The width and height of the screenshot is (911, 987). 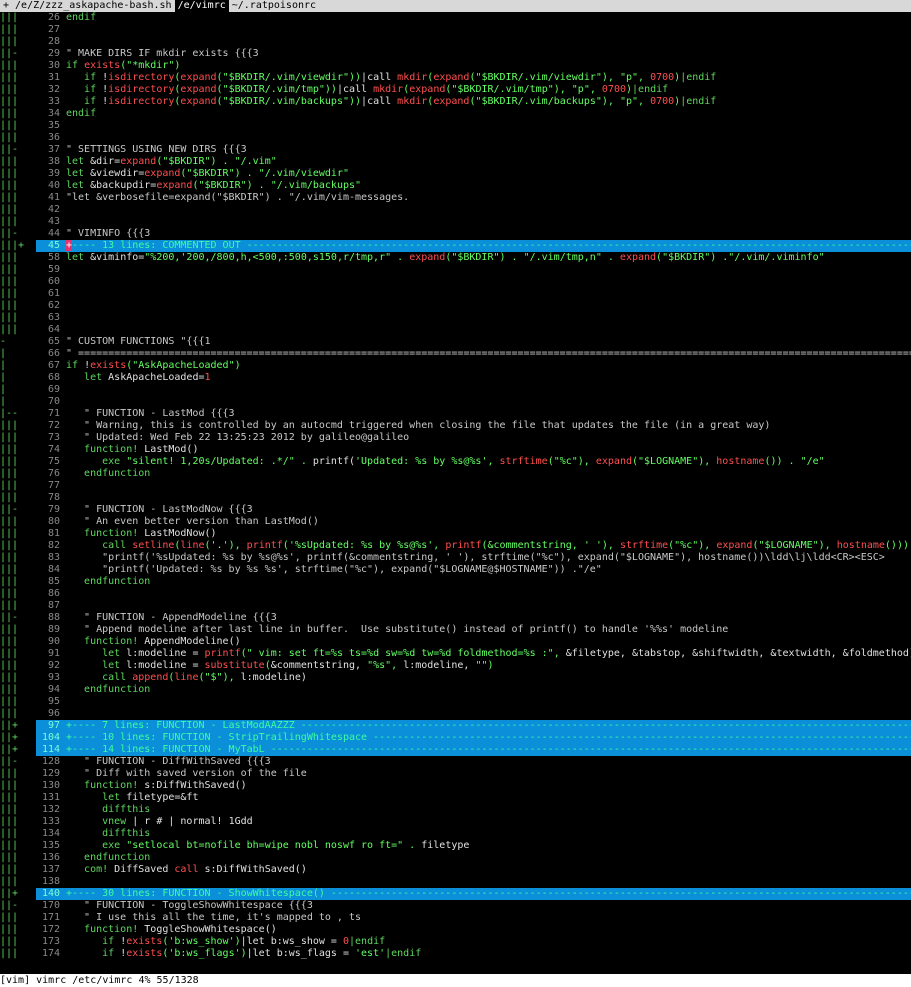 What do you see at coordinates (455, 234) in the screenshot?
I see `code-line: ||- 44 " VIMINFO {{{3` at bounding box center [455, 234].